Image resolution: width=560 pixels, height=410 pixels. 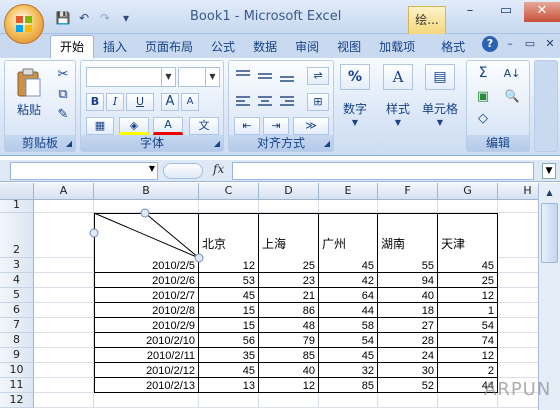 What do you see at coordinates (289, 310) in the screenshot?
I see `value-cell: 86` at bounding box center [289, 310].